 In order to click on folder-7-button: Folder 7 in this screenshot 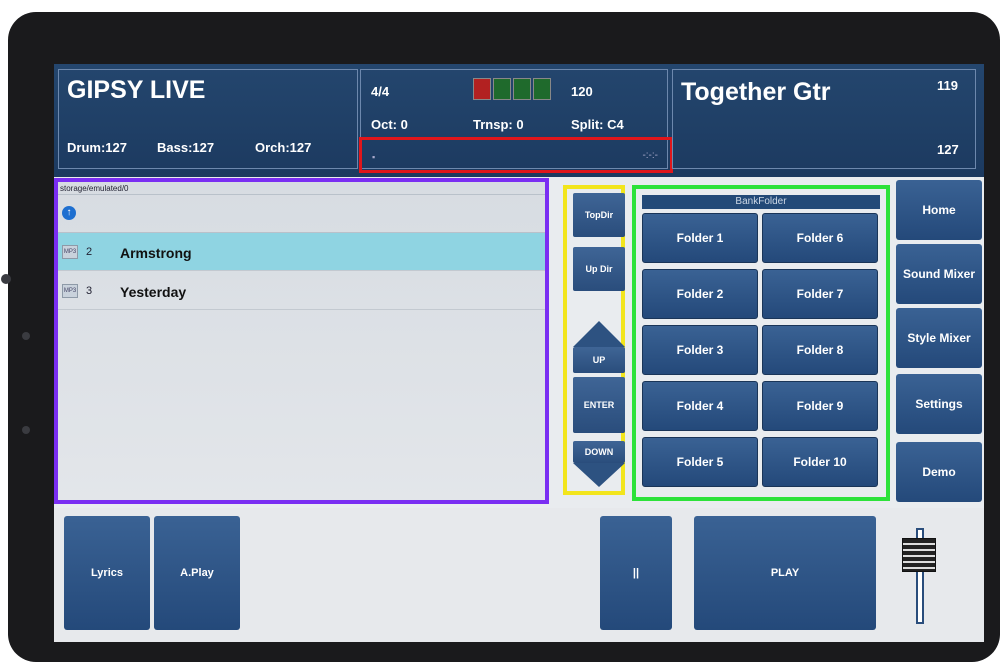, I will do `click(820, 294)`.